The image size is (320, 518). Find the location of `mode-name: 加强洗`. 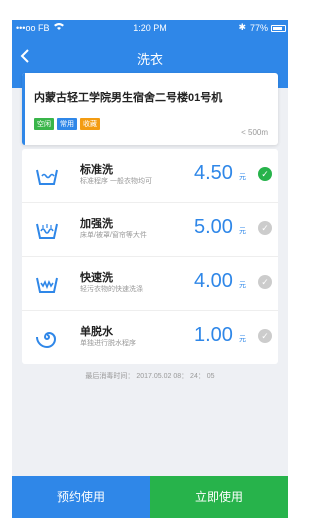

mode-name: 加强洗 is located at coordinates (96, 224).